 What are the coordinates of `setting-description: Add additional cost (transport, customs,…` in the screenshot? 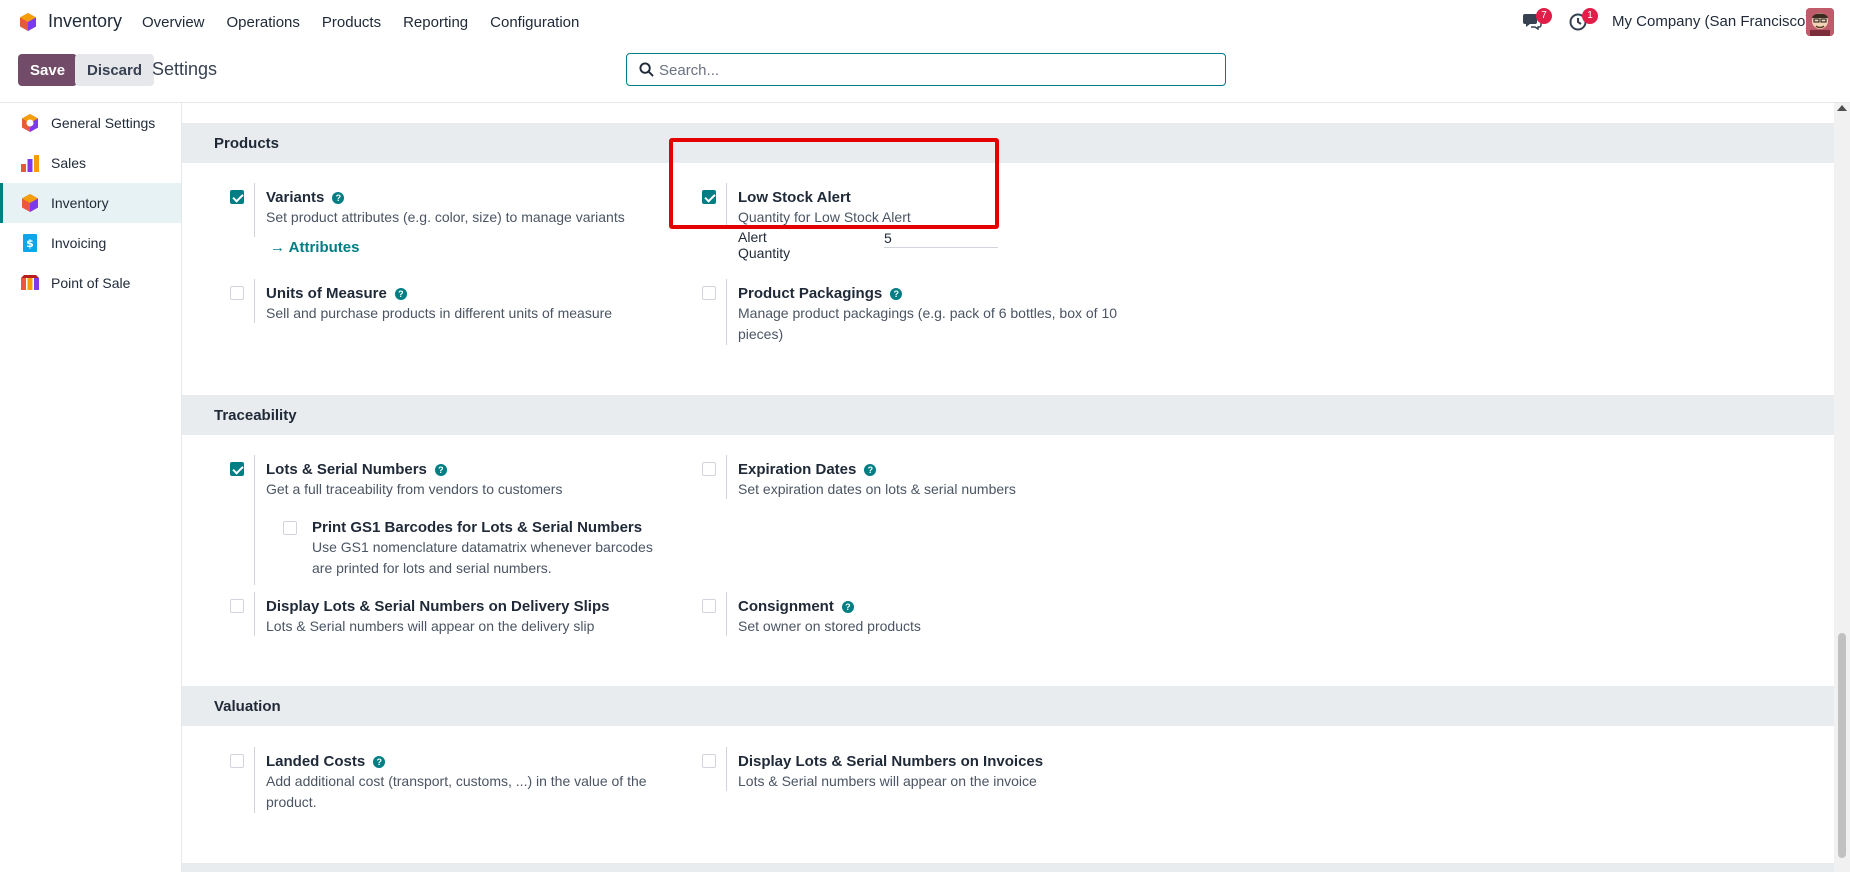 It's located at (456, 791).